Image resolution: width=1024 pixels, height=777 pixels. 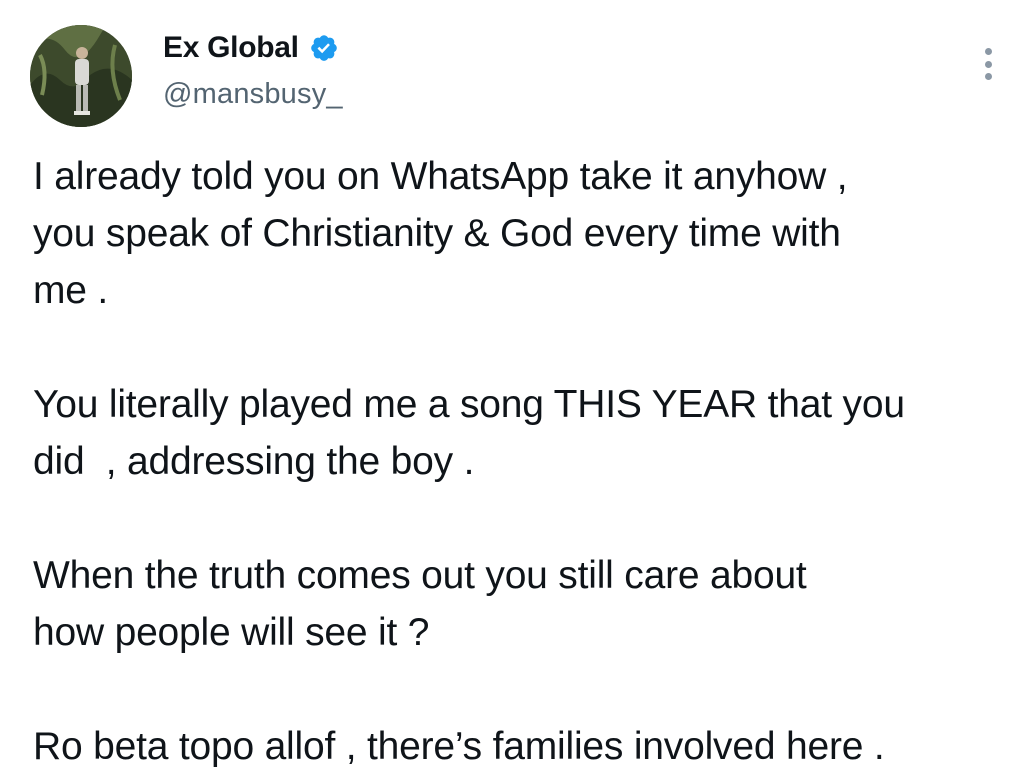 What do you see at coordinates (323, 48) in the screenshot?
I see `verified-badge-icon` at bounding box center [323, 48].